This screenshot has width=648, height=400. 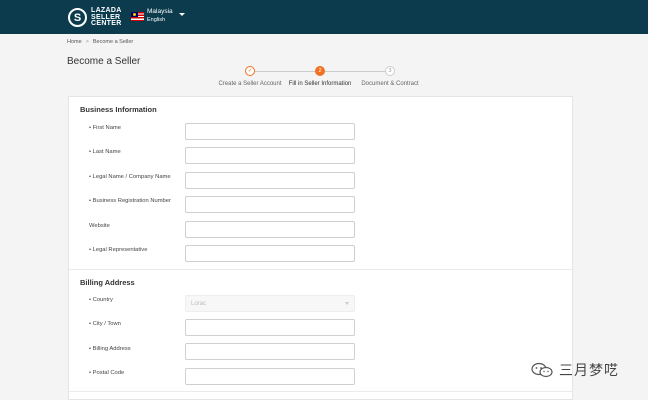 I want to click on watermark: 三月梦呓, so click(x=575, y=370).